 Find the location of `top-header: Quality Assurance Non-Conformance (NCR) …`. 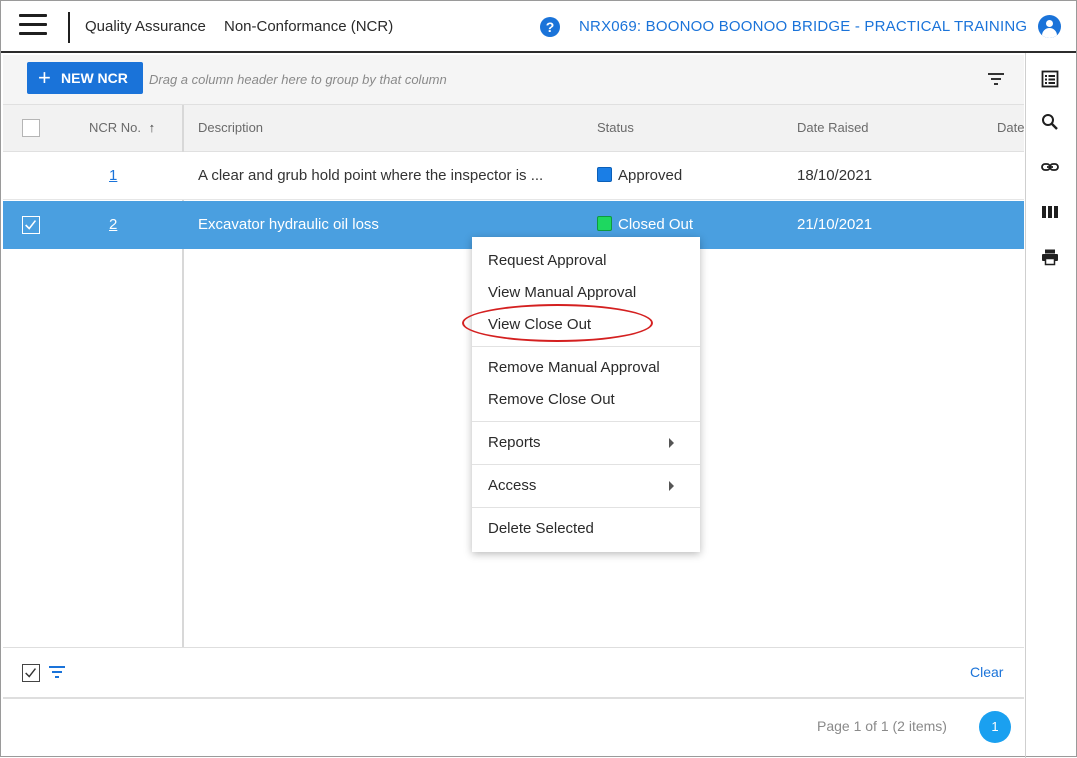

top-header: Quality Assurance Non-Conformance (NCR) … is located at coordinates (538, 27).